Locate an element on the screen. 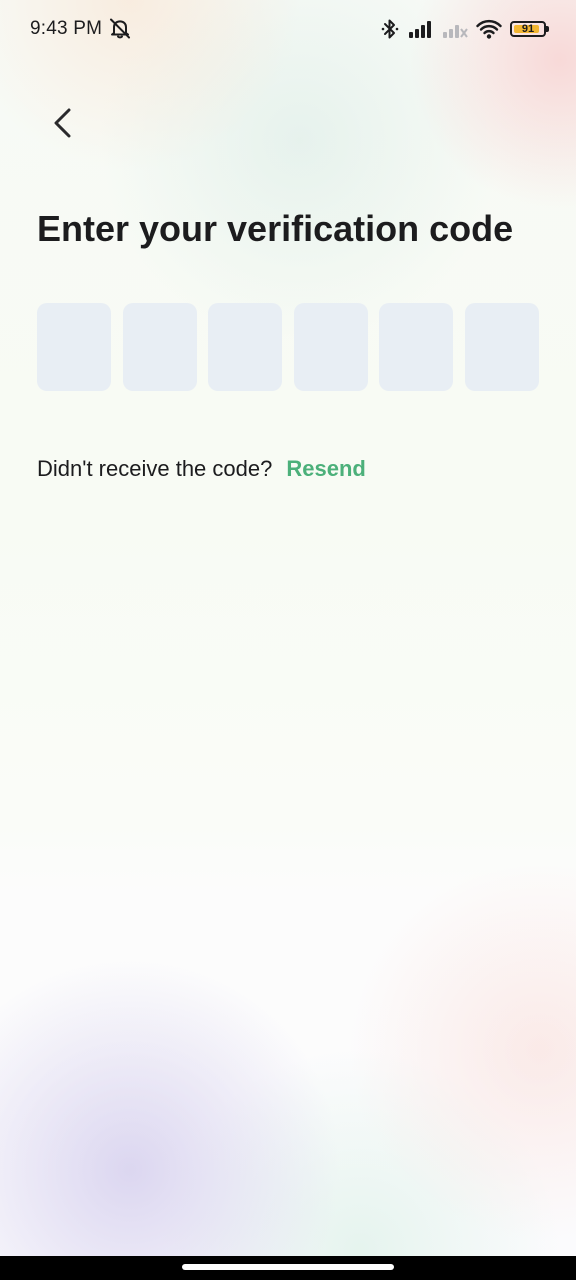  bluetooth-icon is located at coordinates (390, 29).